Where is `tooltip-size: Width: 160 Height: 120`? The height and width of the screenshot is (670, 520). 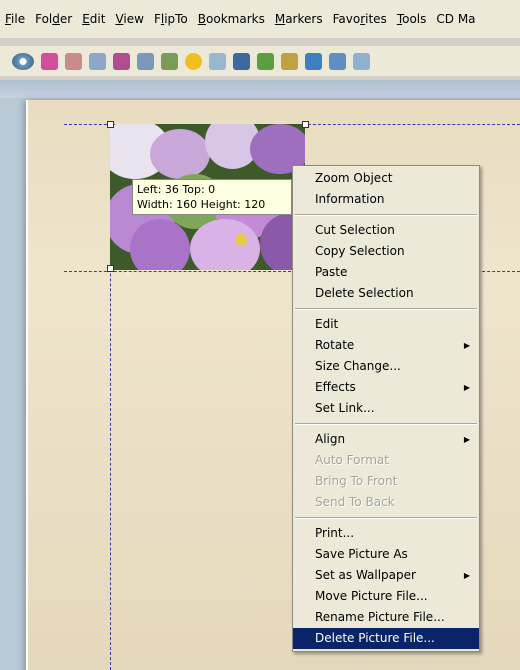 tooltip-size: Width: 160 Height: 120 is located at coordinates (201, 204).